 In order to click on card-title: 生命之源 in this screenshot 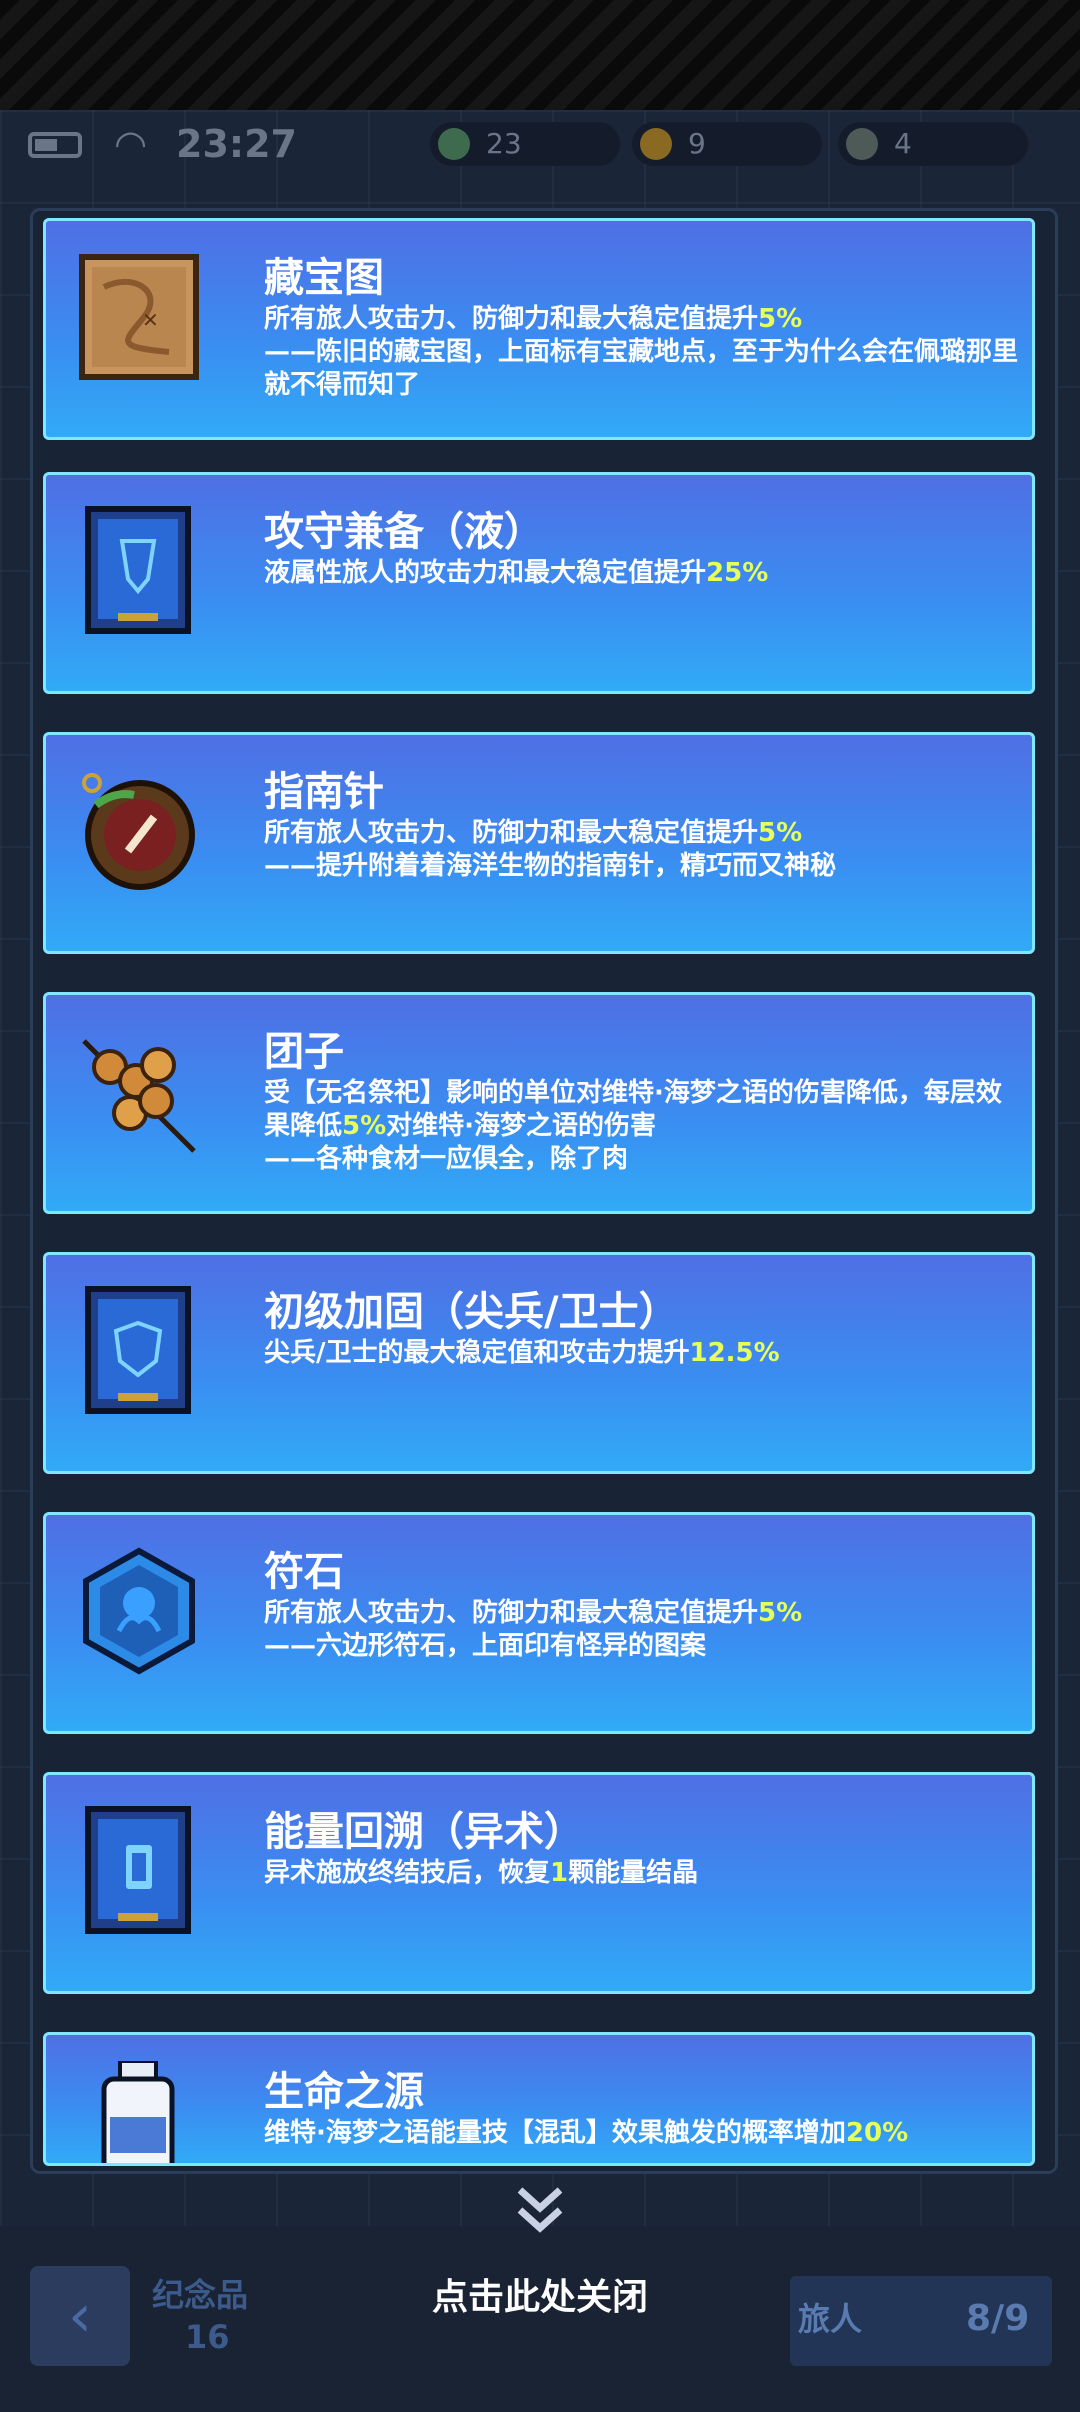, I will do `click(344, 2092)`.